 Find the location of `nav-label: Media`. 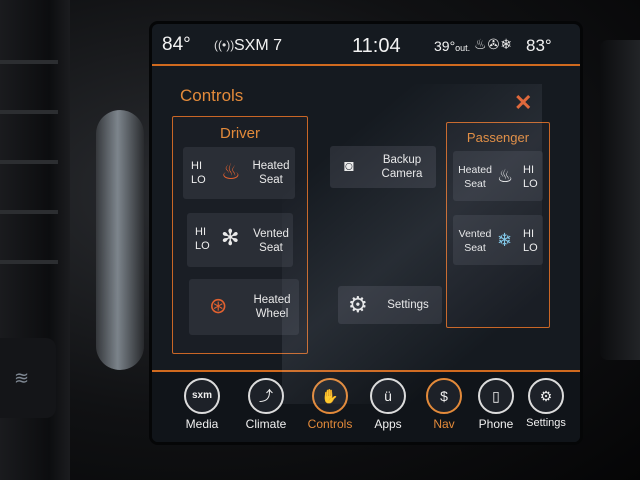

nav-label: Media is located at coordinates (202, 424).